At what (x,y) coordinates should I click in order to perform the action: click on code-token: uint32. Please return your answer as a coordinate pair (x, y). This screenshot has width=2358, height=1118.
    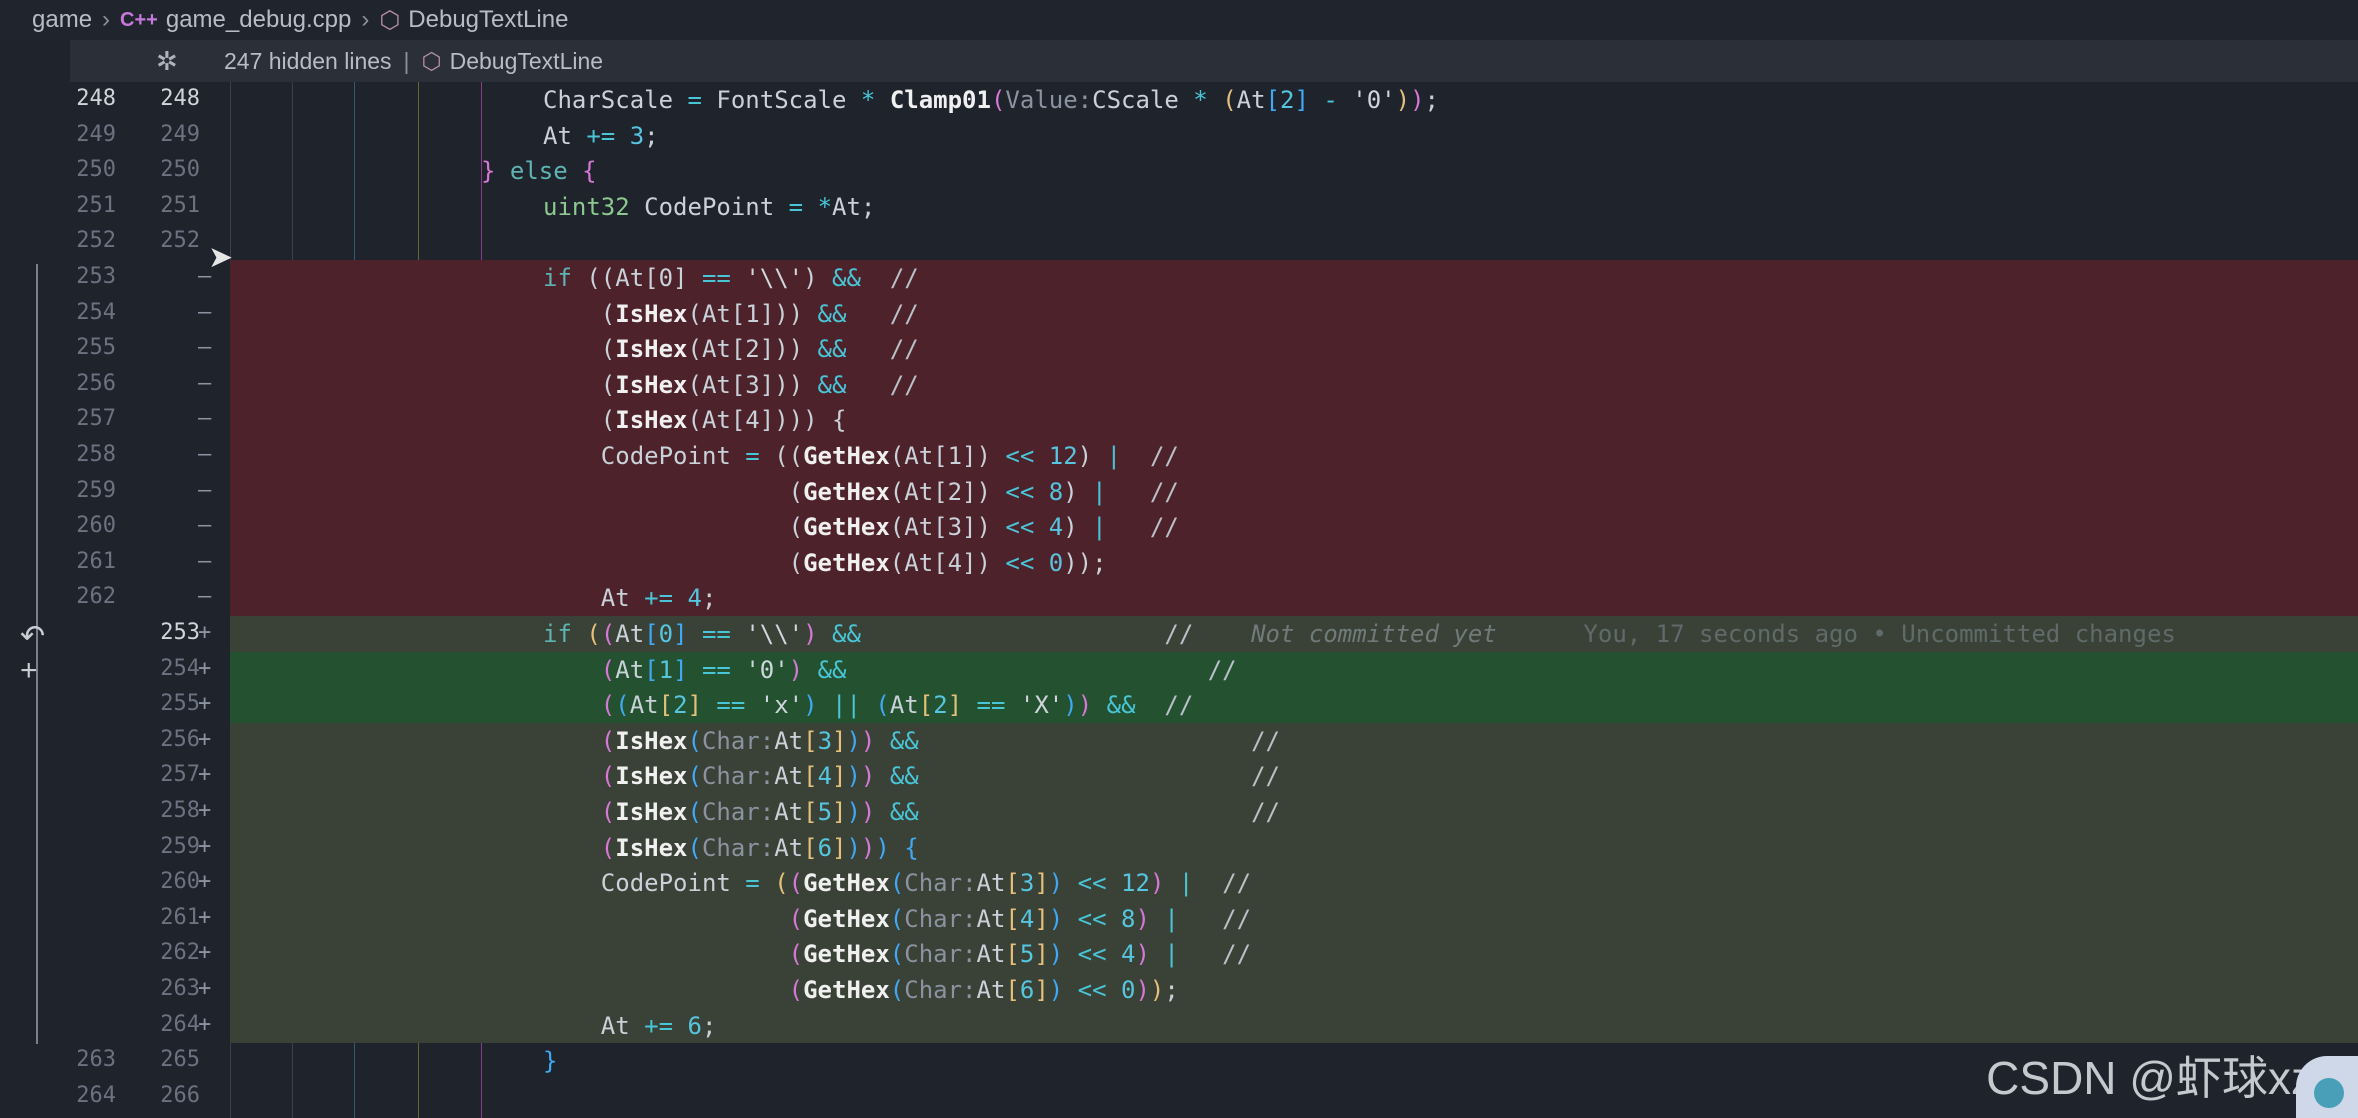
    Looking at the image, I should click on (594, 206).